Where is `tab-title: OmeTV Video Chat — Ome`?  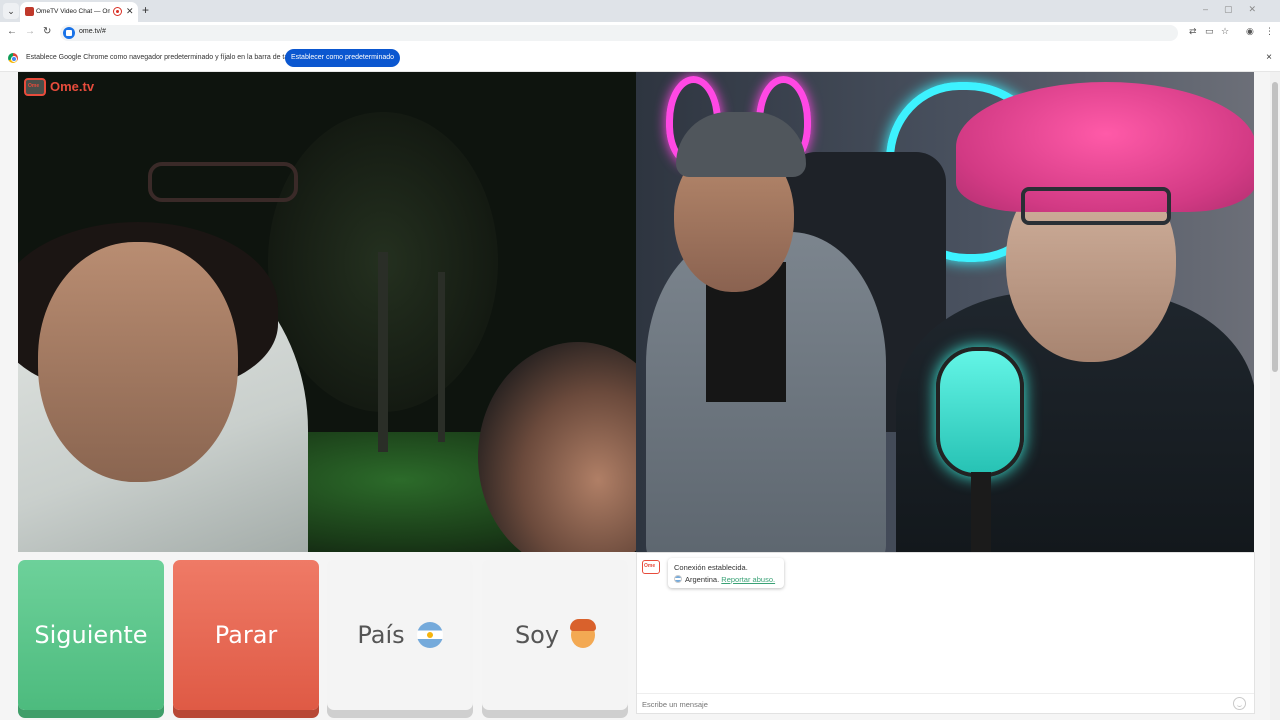 tab-title: OmeTV Video Chat — Ome is located at coordinates (73, 11).